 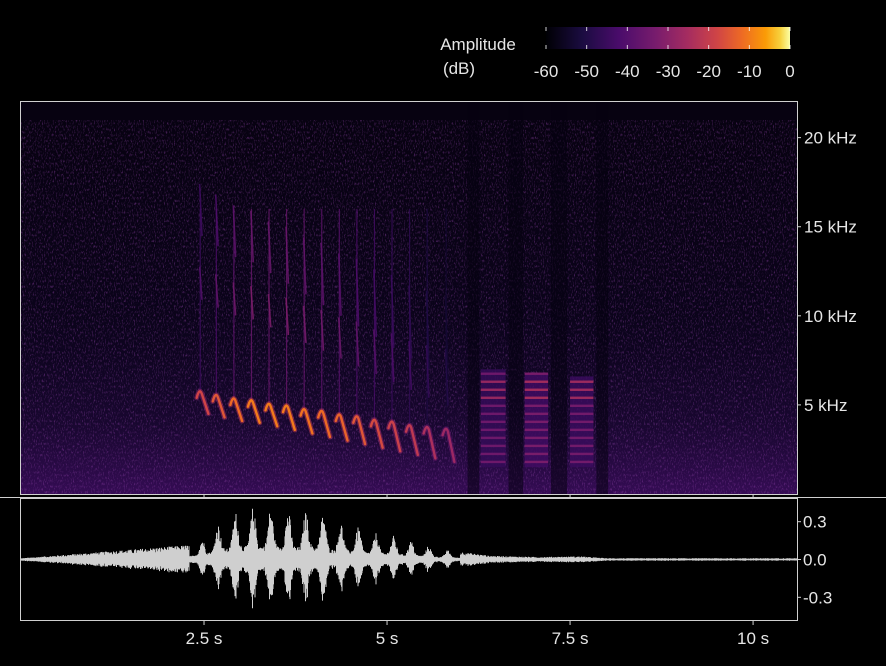 What do you see at coordinates (815, 522) in the screenshot?
I see `waveform-y-tick-label: 0.3` at bounding box center [815, 522].